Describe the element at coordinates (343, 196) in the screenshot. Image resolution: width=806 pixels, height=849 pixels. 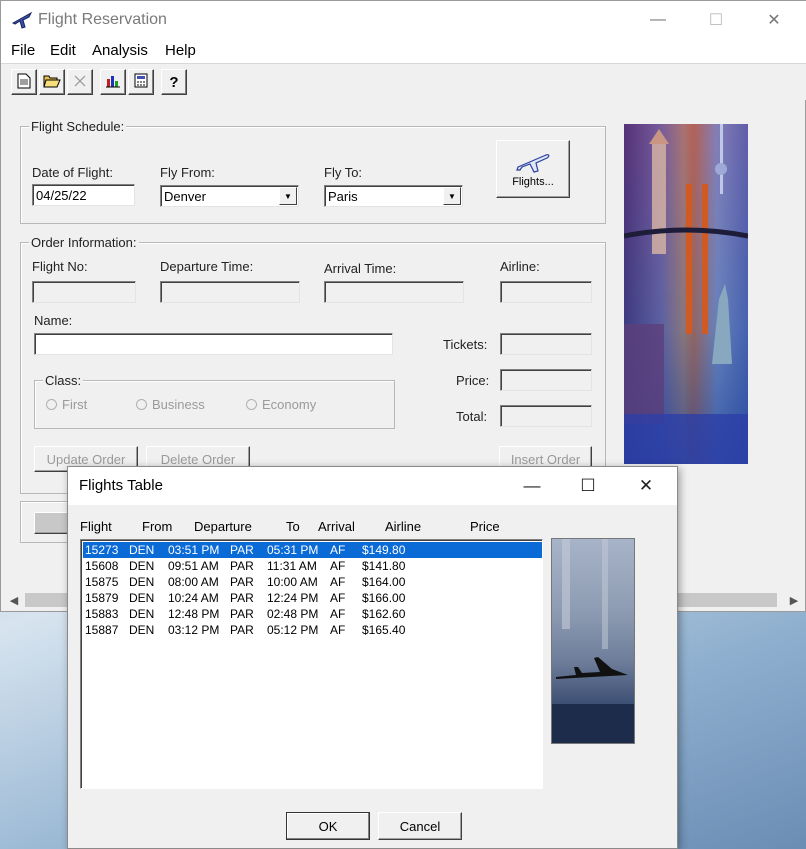
I see `fly-to-value: Paris` at that location.